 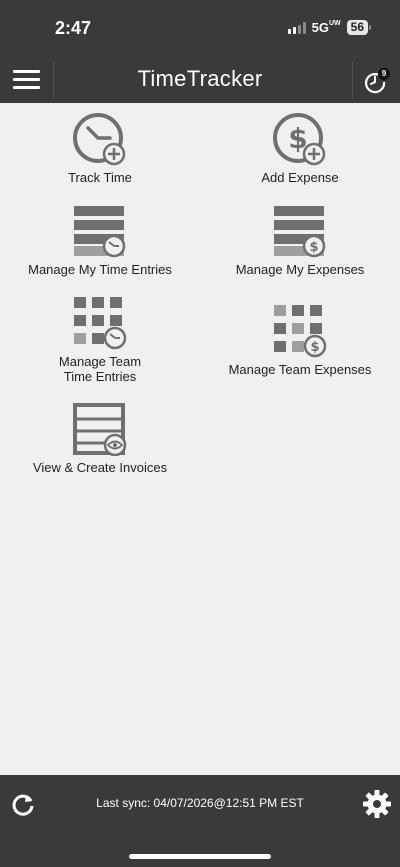 What do you see at coordinates (300, 331) in the screenshot?
I see `grid-dollar-icon: $` at bounding box center [300, 331].